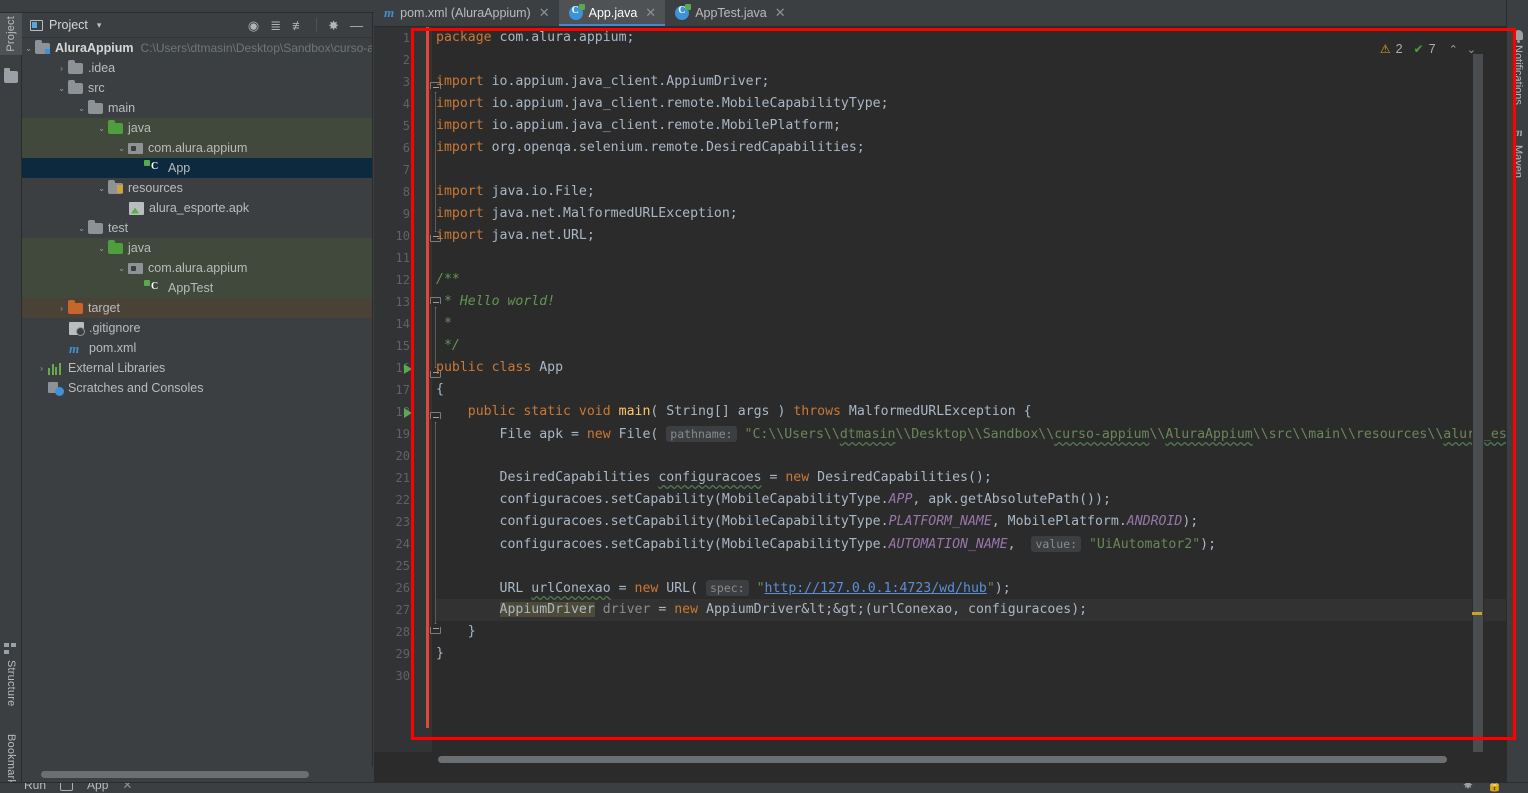  What do you see at coordinates (197, 308) in the screenshot?
I see `tree-node-target: › target` at bounding box center [197, 308].